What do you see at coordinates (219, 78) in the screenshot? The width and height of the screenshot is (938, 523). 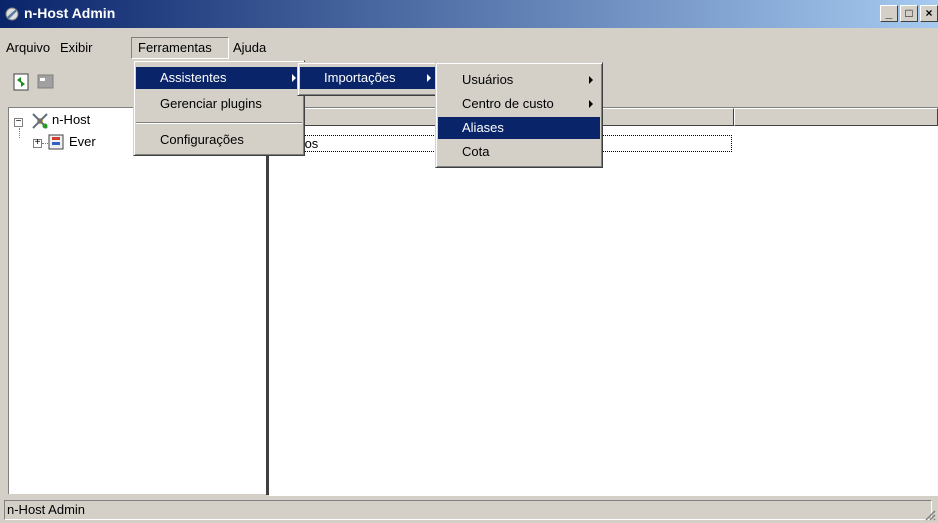 I see `menu-item-assistentes: Assistentes` at bounding box center [219, 78].